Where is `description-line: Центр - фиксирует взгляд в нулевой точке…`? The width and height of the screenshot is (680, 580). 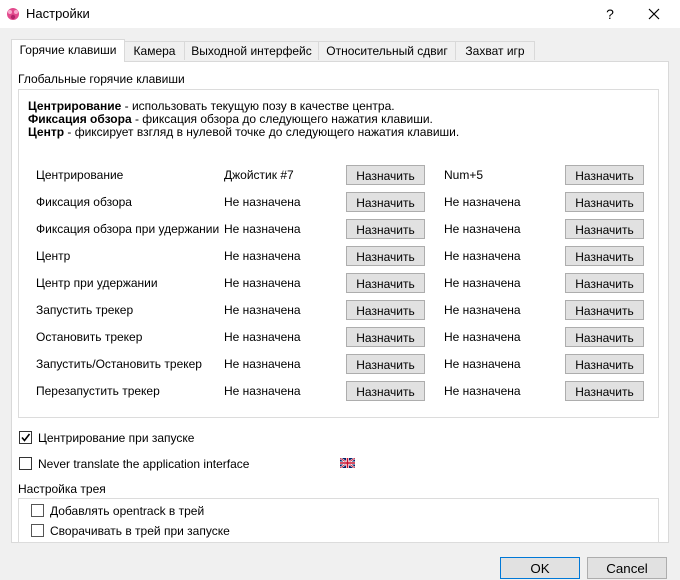 description-line: Центр - фиксирует взгляд в нулевой точке… is located at coordinates (244, 132).